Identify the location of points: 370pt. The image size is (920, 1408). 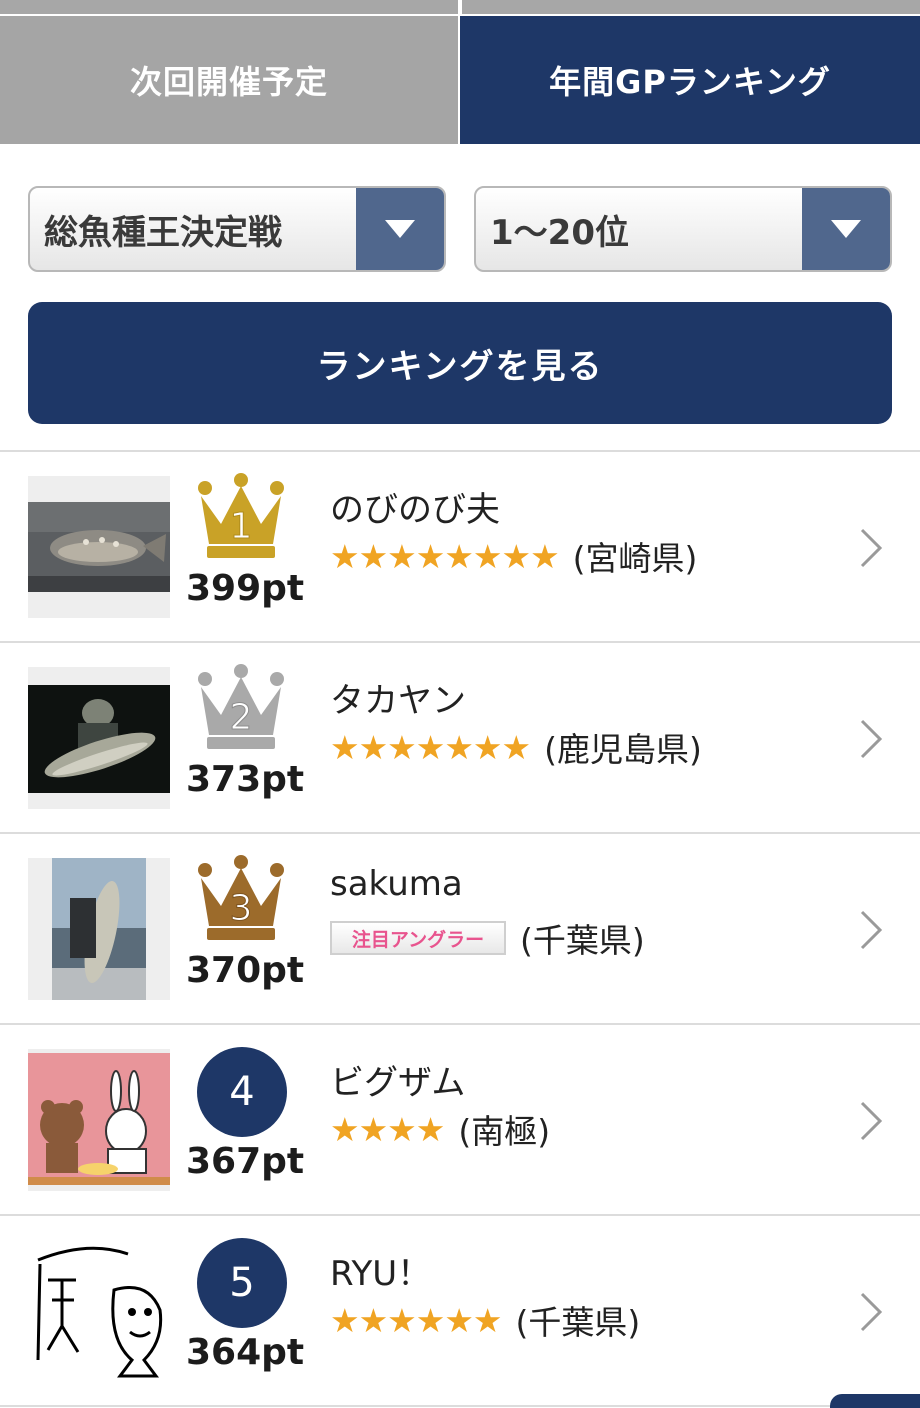
(245, 970).